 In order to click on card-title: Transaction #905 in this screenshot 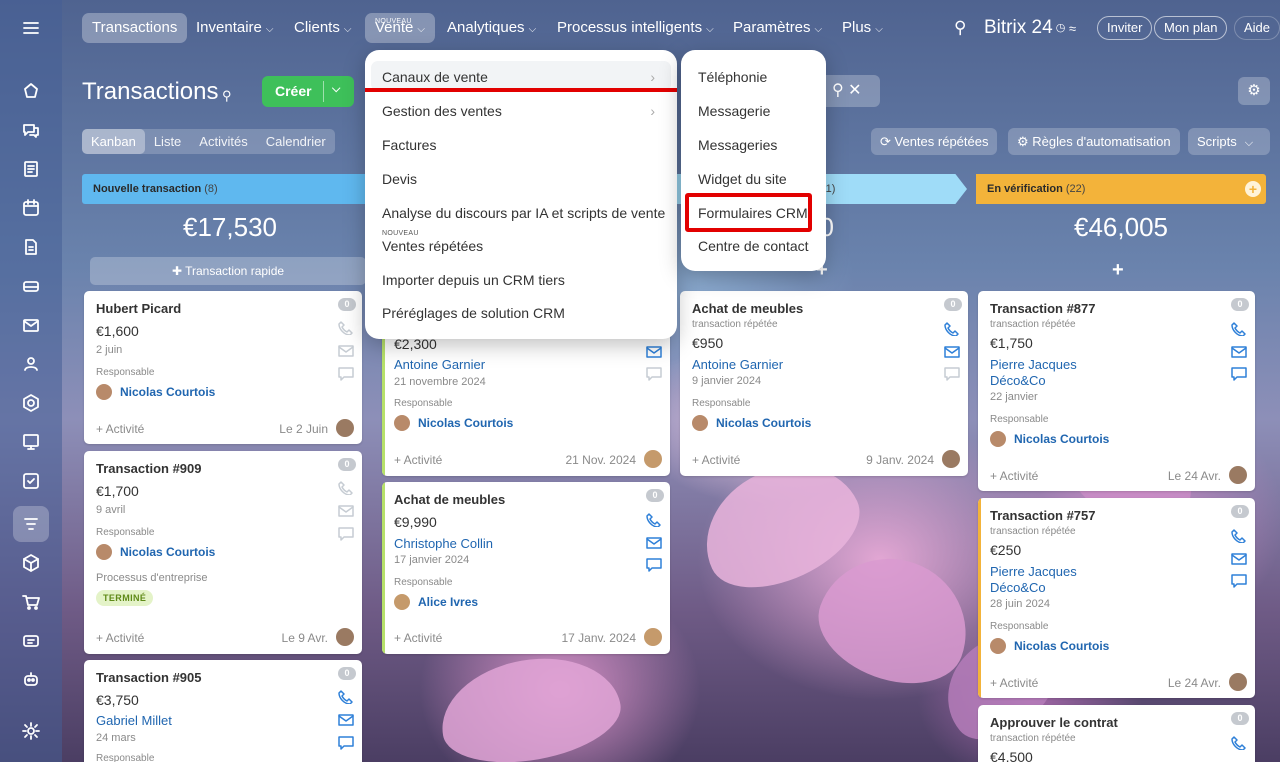, I will do `click(149, 677)`.